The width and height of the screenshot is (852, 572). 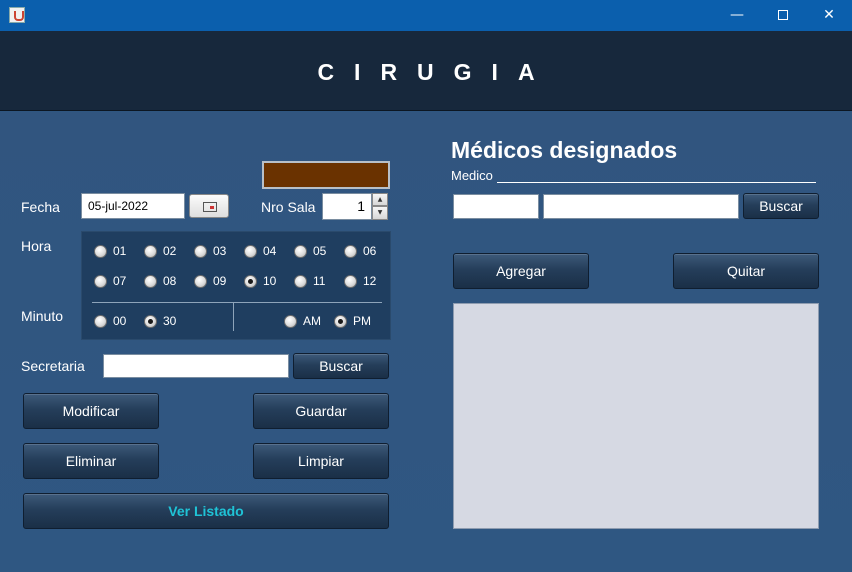 I want to click on modificar-button: Modificar, so click(x=91, y=411).